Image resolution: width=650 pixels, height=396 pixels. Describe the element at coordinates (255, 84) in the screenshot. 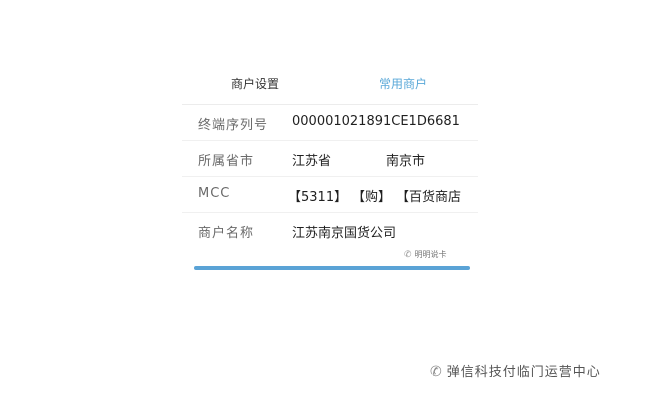

I see `tab-merchant-settings: 商户设置` at that location.